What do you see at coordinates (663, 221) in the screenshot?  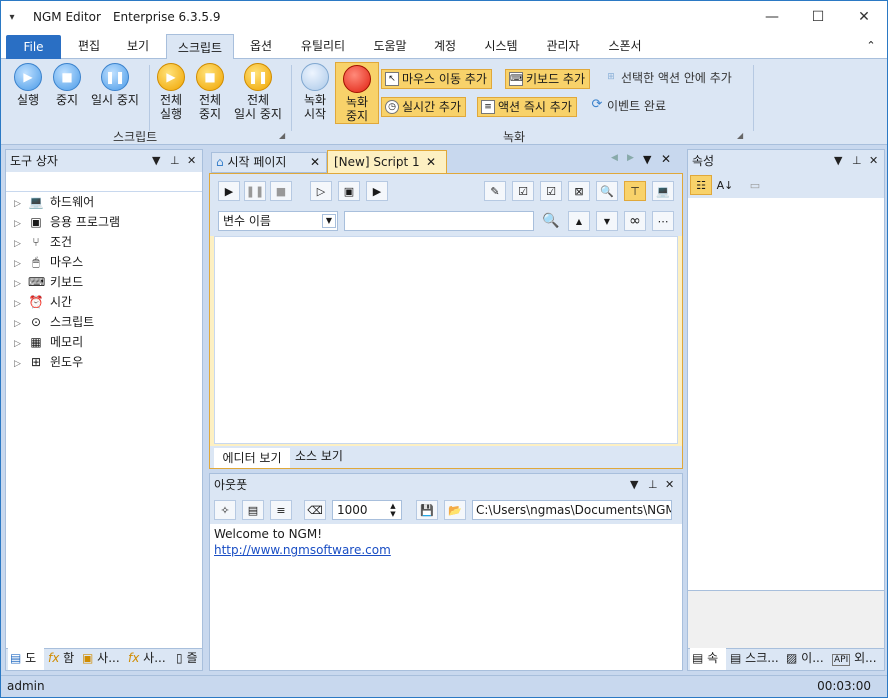 I see `more-button: ⋯` at bounding box center [663, 221].